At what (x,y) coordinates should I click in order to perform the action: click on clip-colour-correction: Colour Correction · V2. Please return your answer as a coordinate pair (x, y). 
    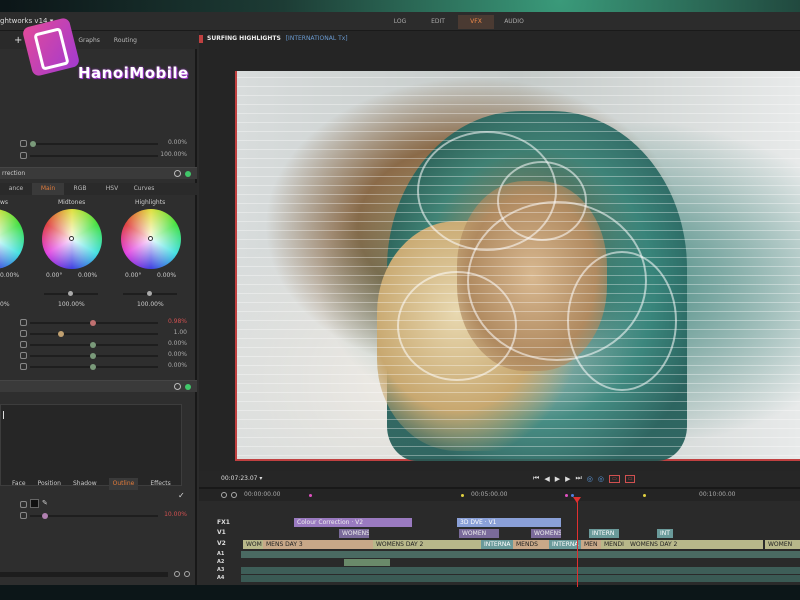
    Looking at the image, I should click on (353, 522).